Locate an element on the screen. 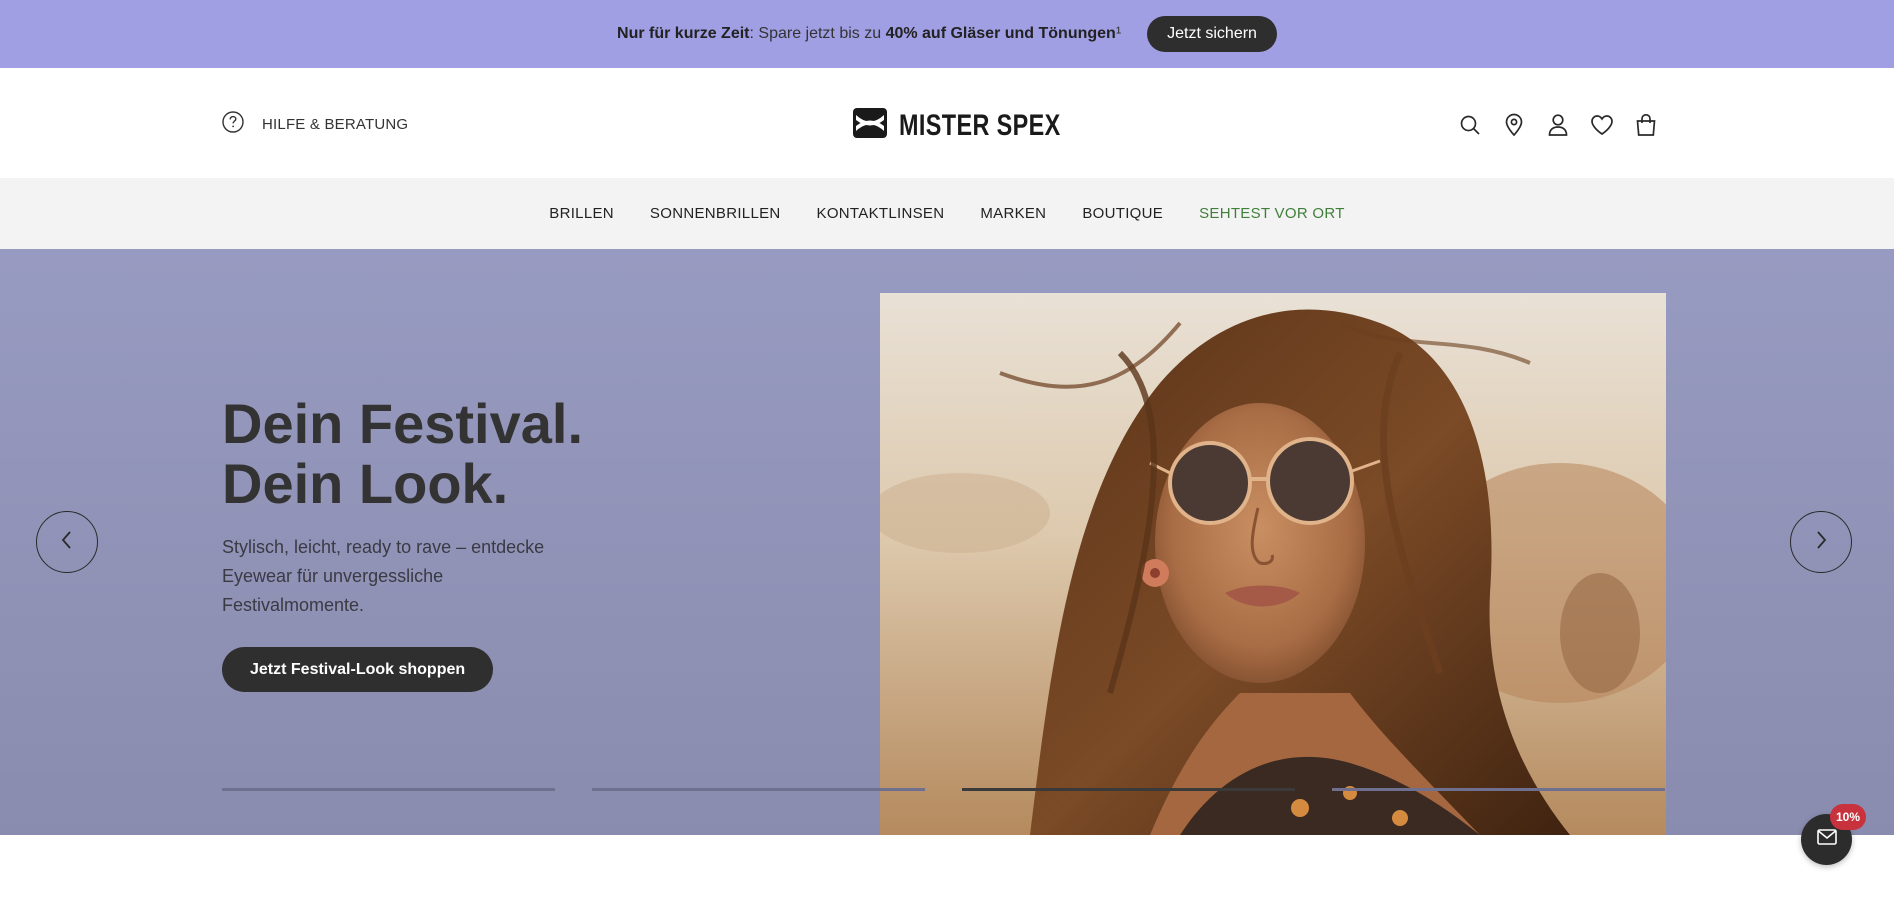  search-icon is located at coordinates (1470, 125).